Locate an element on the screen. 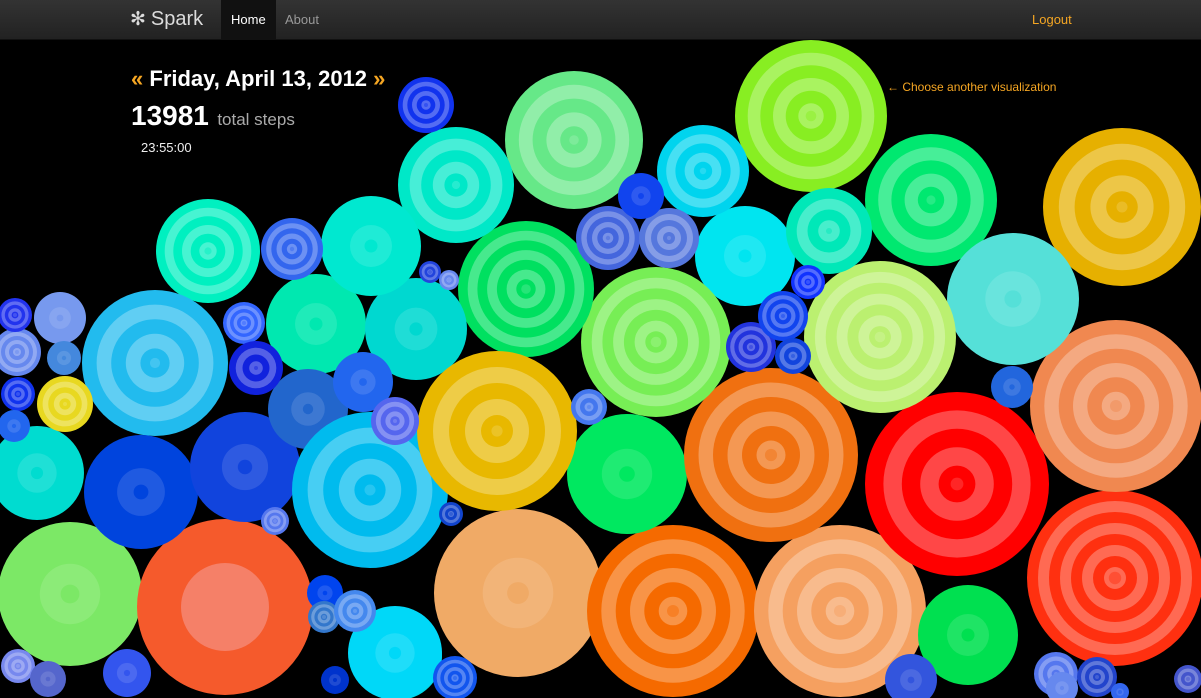  logout-link: Logout is located at coordinates (1052, 20).